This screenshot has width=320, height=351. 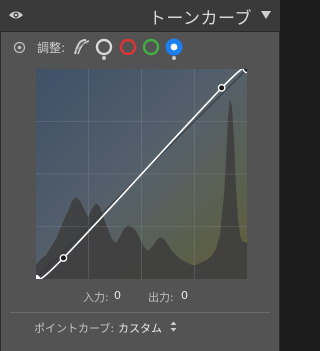 I want to click on green-channel-icon, so click(x=151, y=47).